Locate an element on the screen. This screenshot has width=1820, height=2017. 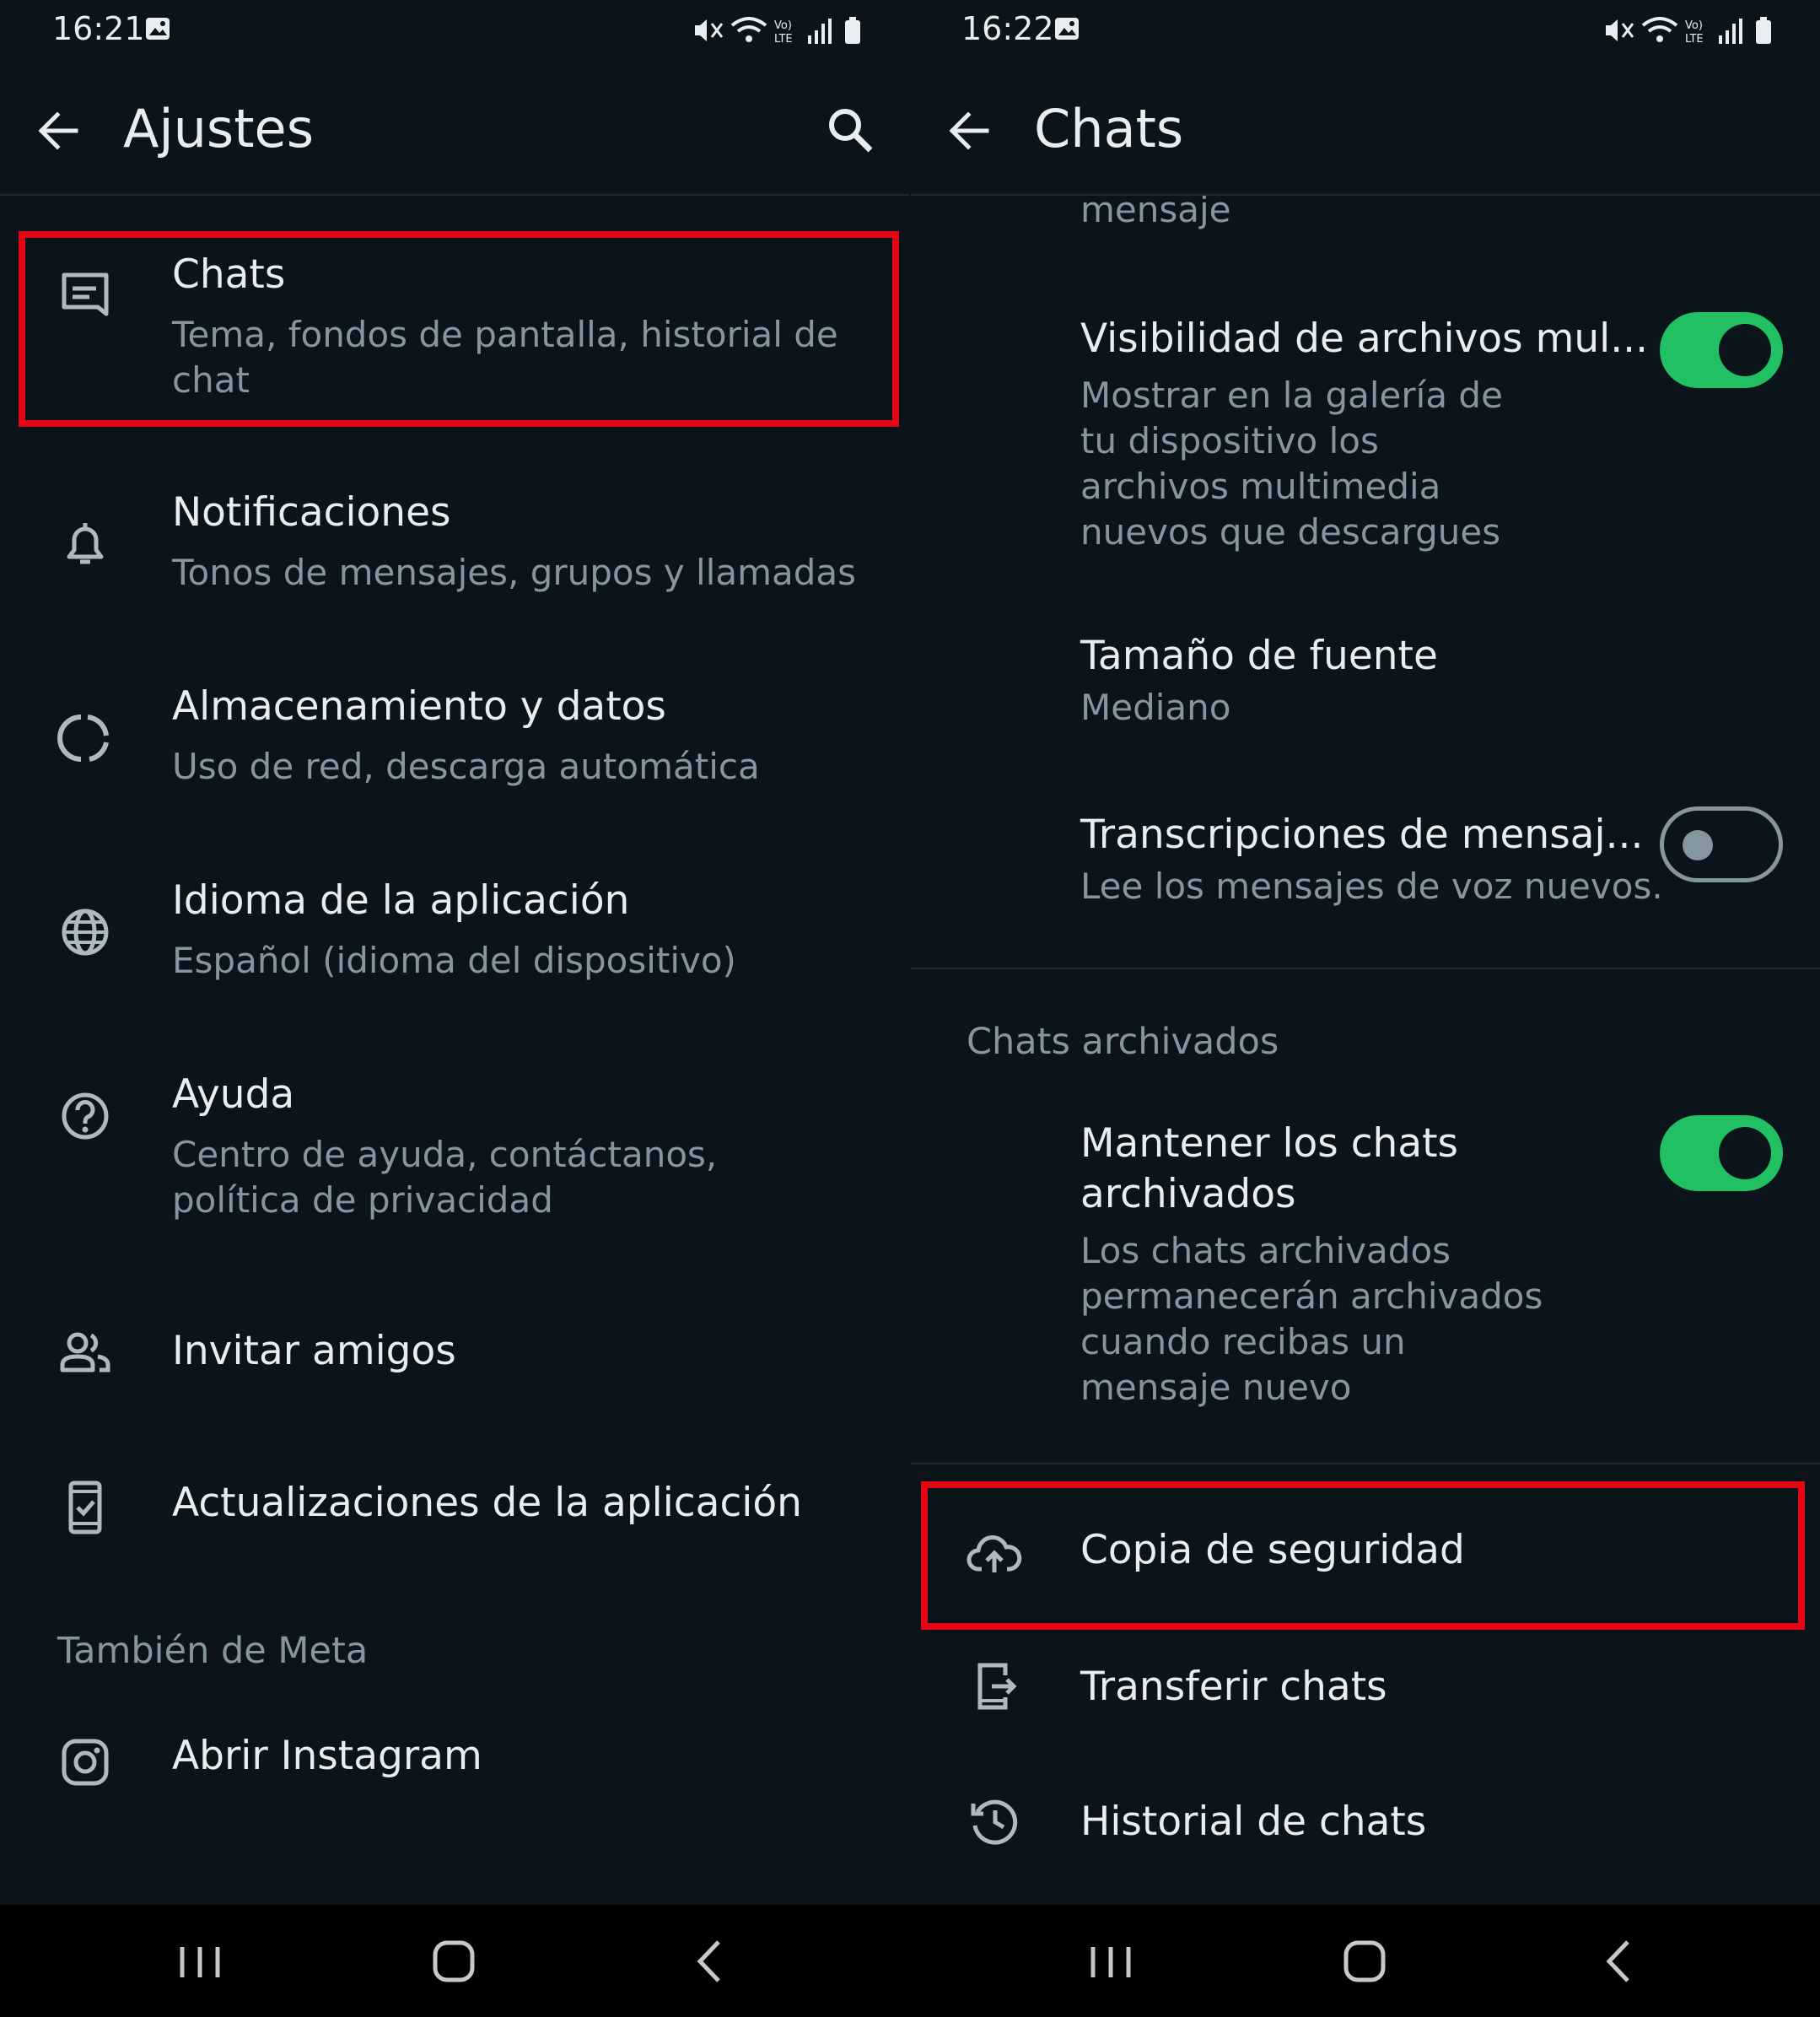
item-title: Abrir Instagram is located at coordinates (327, 1756).